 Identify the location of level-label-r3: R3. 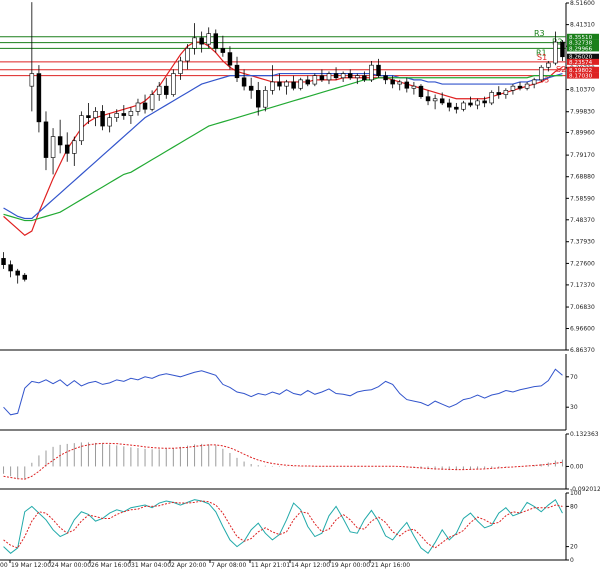
(539, 33).